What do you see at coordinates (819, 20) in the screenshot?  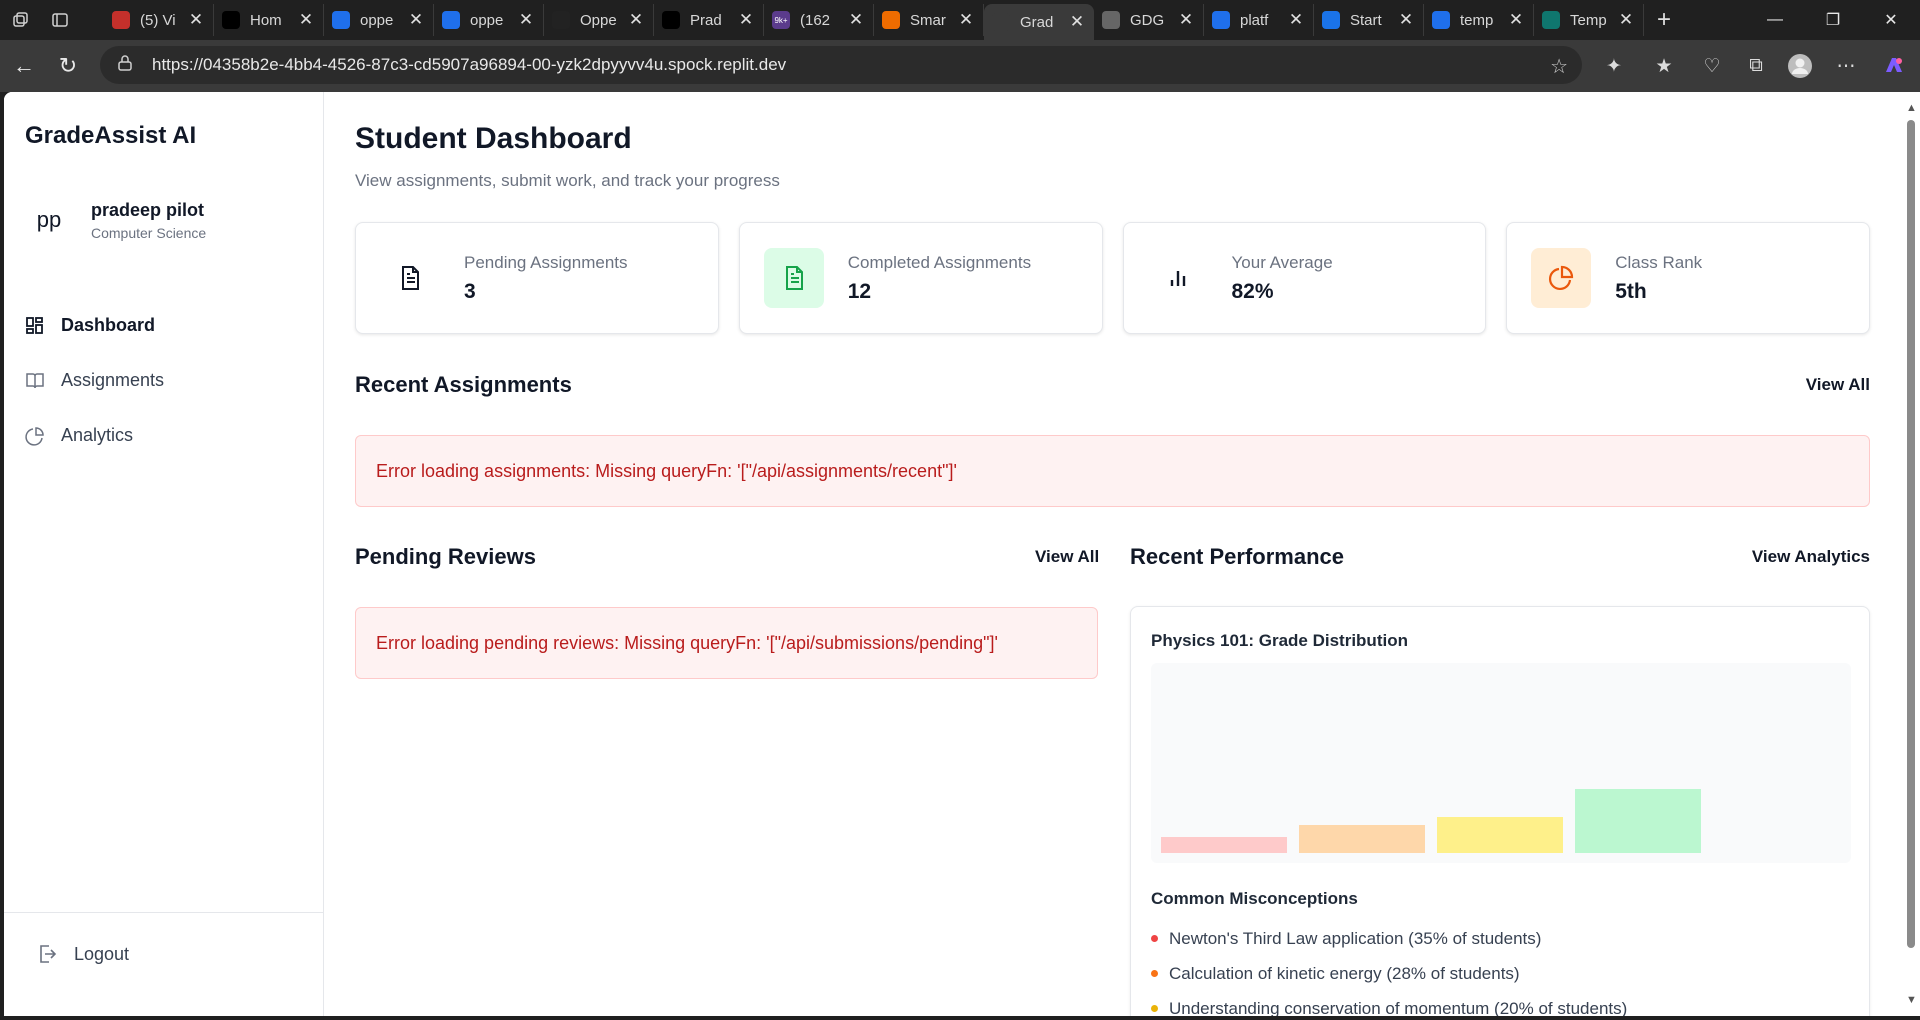 I see `browser-tab: 9k+ (162 ✕` at bounding box center [819, 20].